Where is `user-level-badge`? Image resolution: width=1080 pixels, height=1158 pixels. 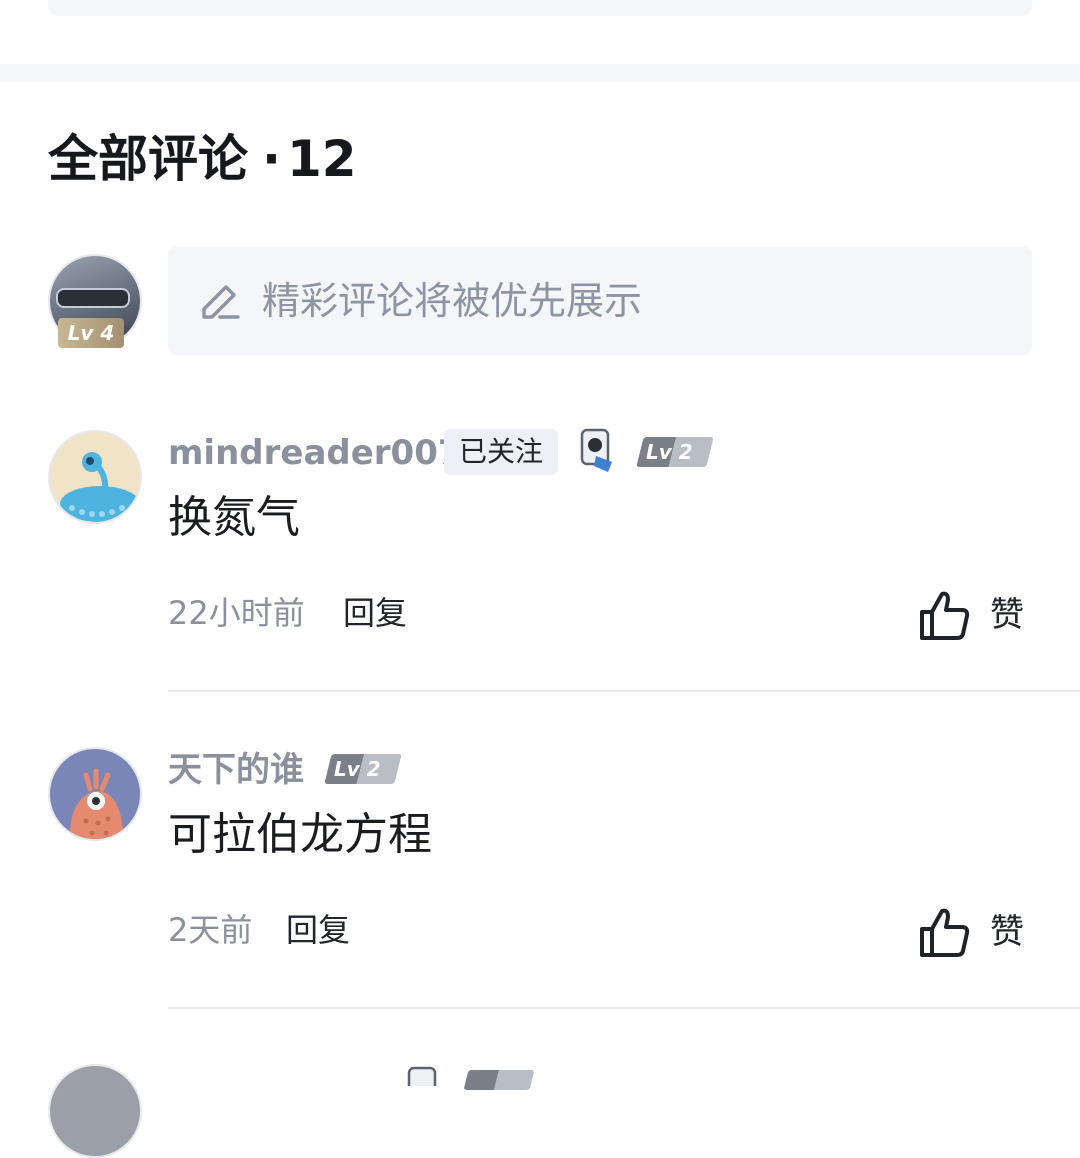
user-level-badge is located at coordinates (499, 1080).